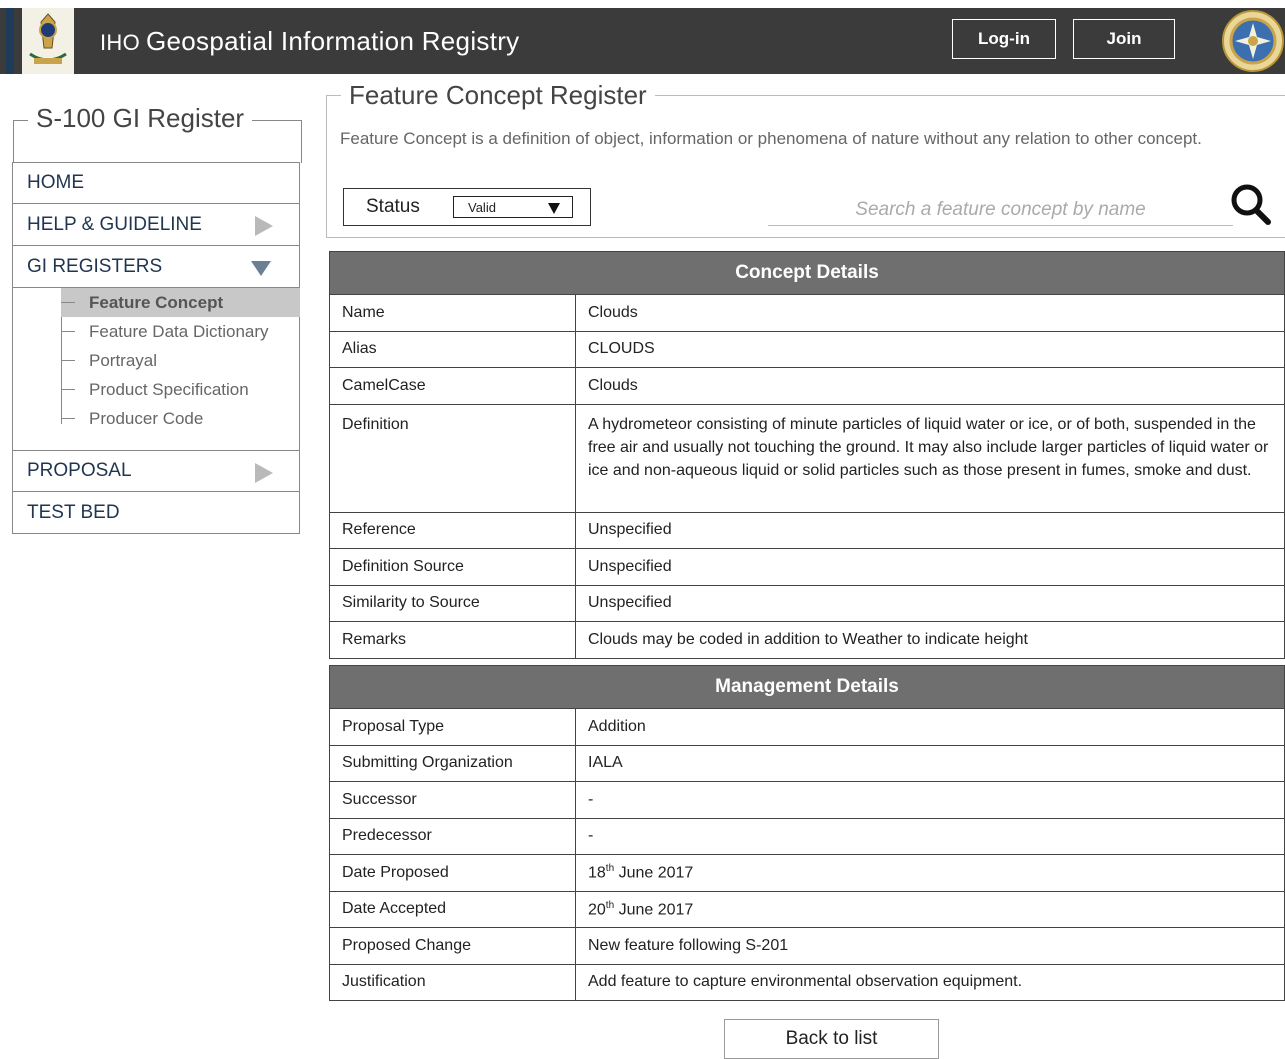 This screenshot has height=1059, width=1285. I want to click on sidebar-item-test-bed: TEST BED, so click(156, 513).